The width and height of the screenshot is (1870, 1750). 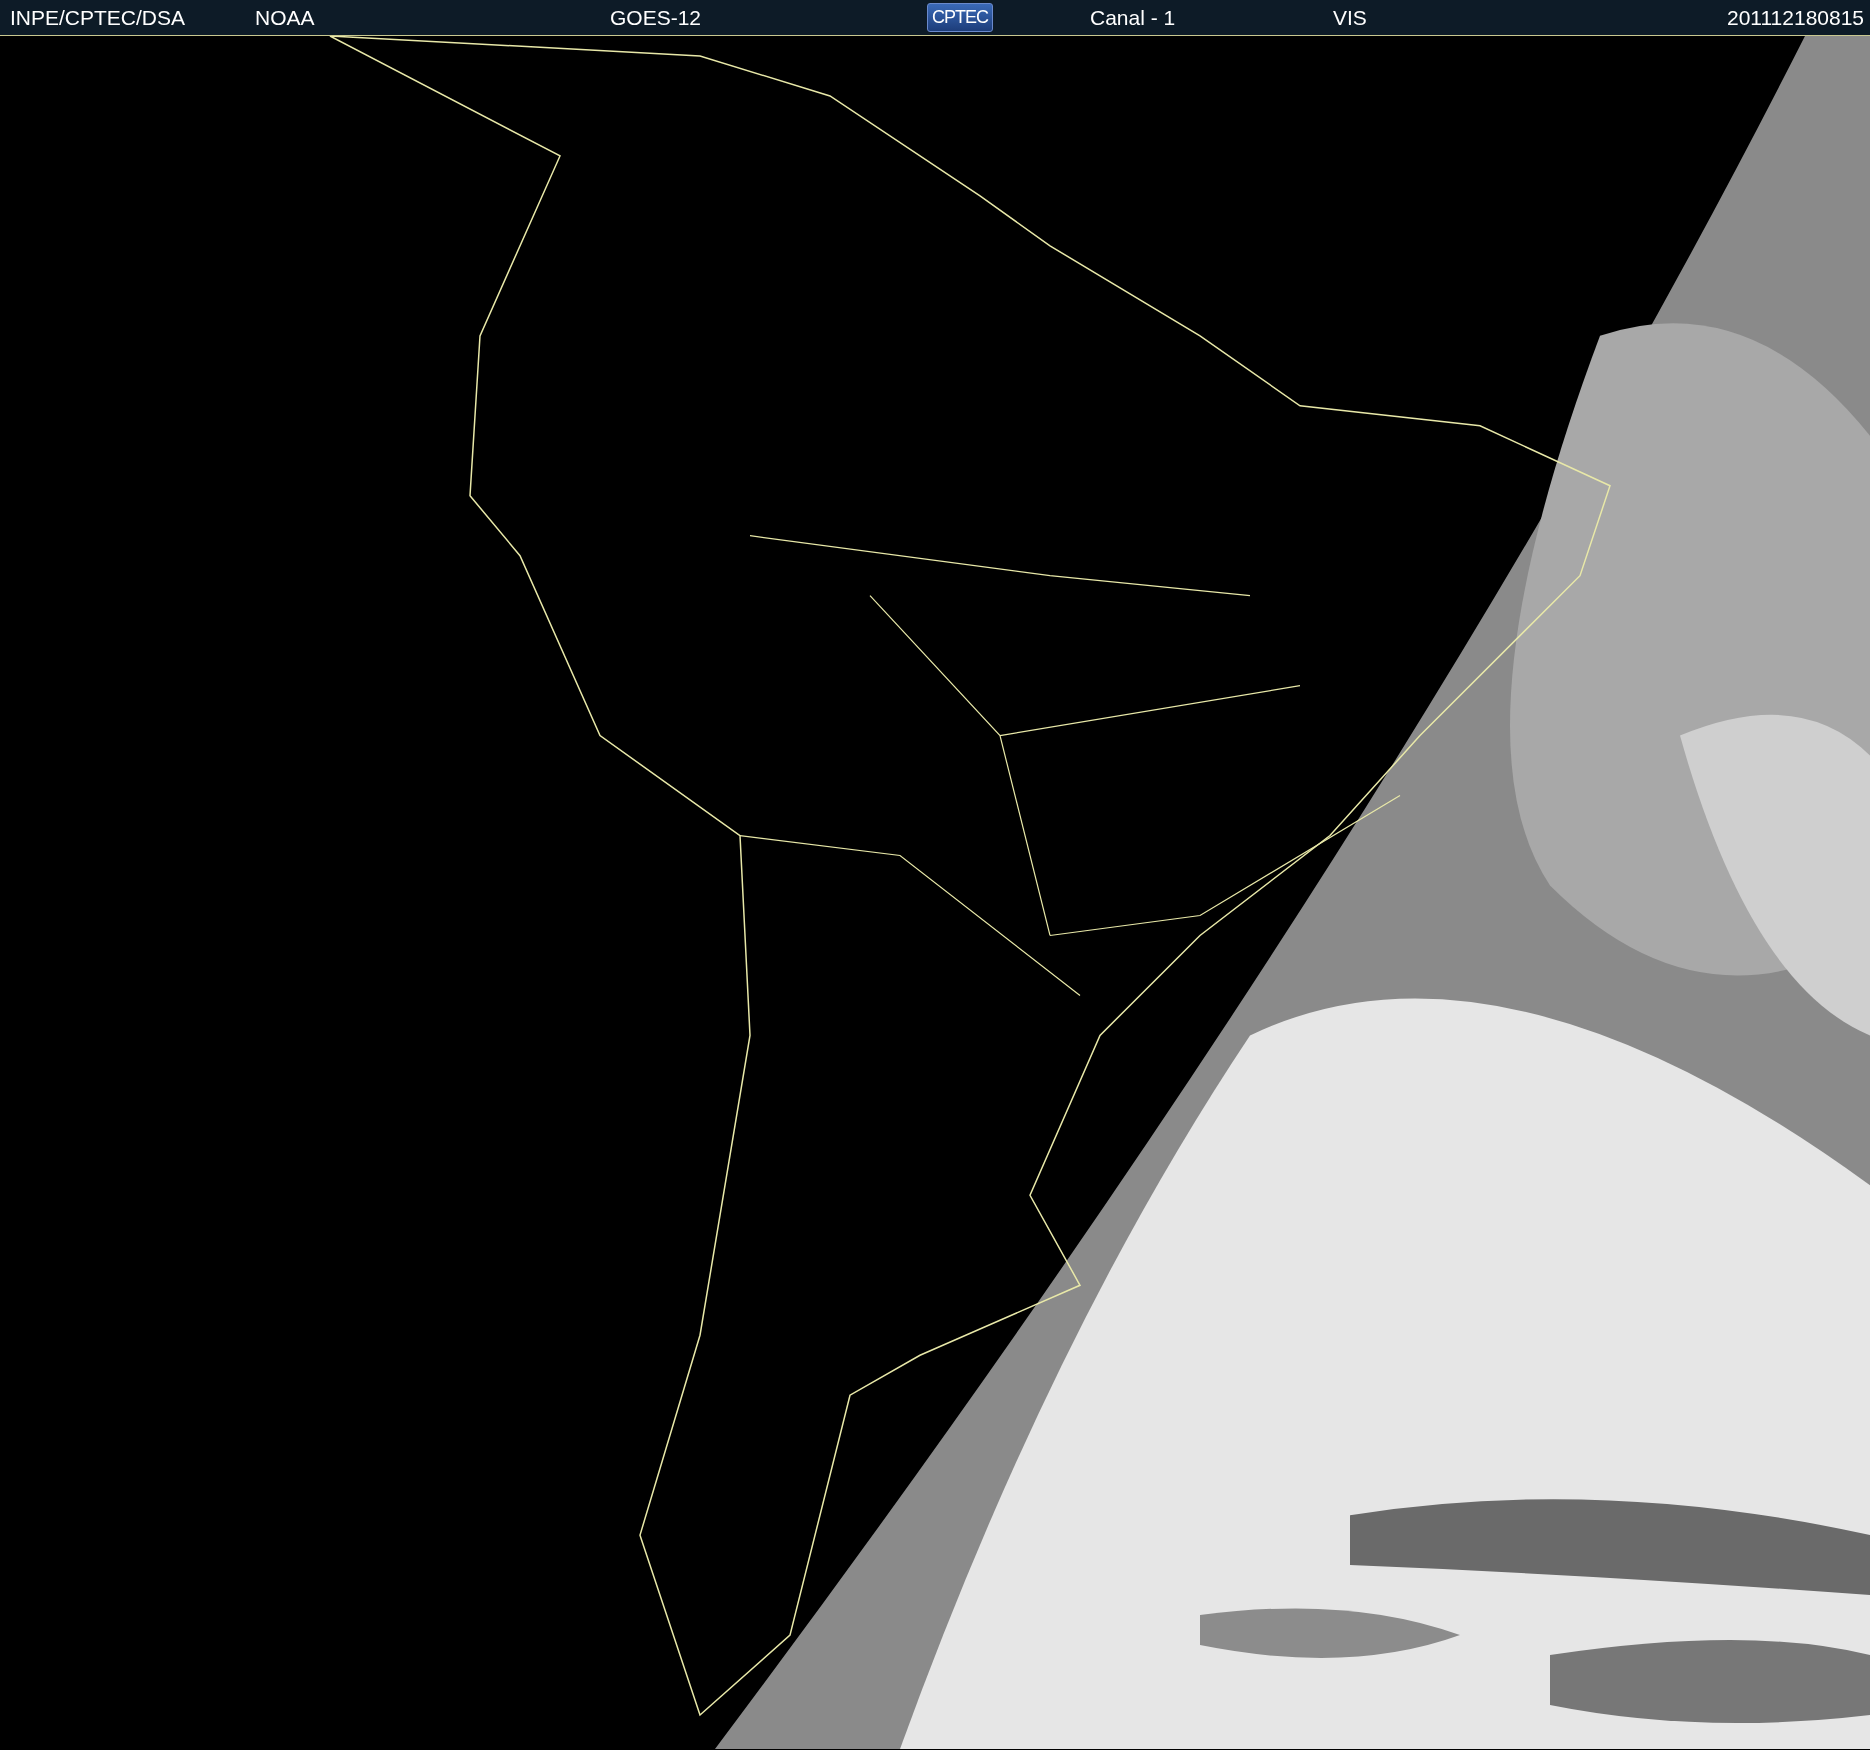 I want to click on band-label: VIS, so click(x=1350, y=17).